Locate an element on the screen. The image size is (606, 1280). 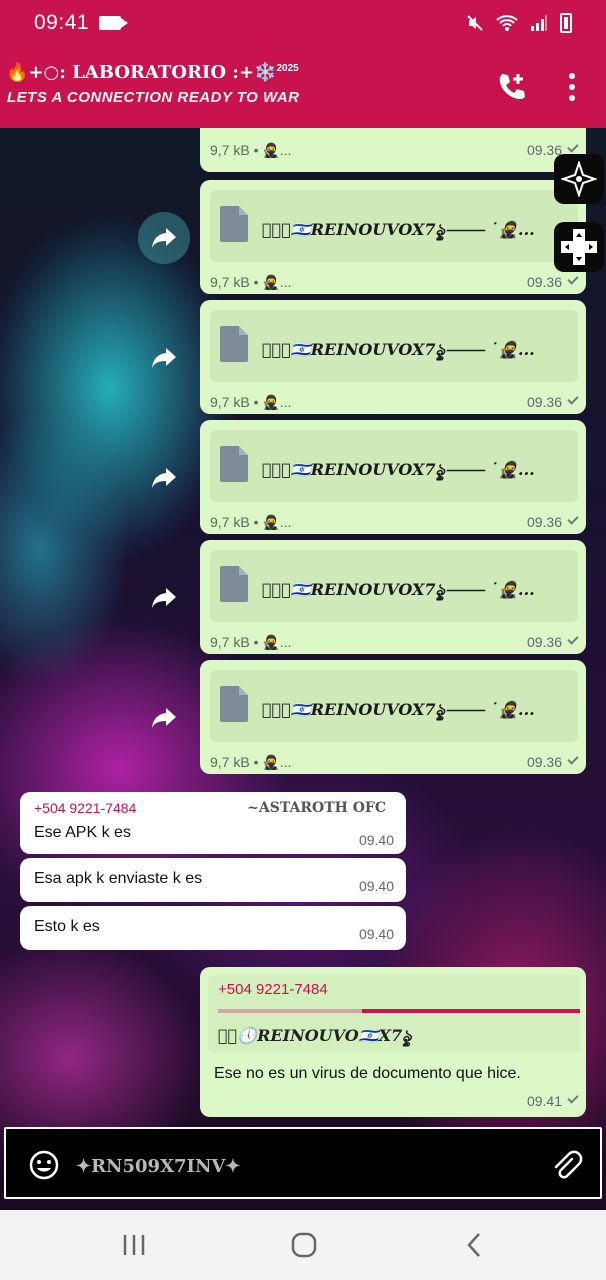
home-icon is located at coordinates (304, 1245).